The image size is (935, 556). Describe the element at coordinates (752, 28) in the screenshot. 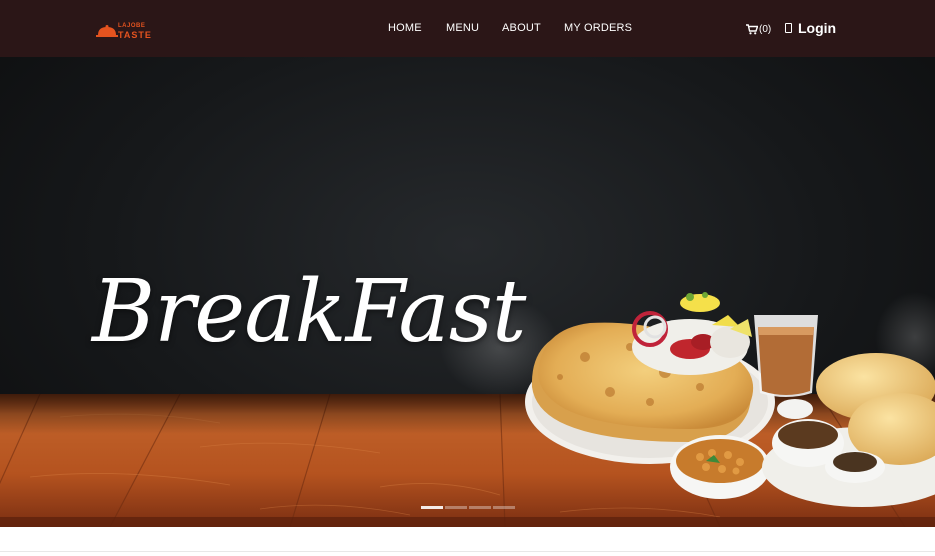

I see `cart-icon` at that location.